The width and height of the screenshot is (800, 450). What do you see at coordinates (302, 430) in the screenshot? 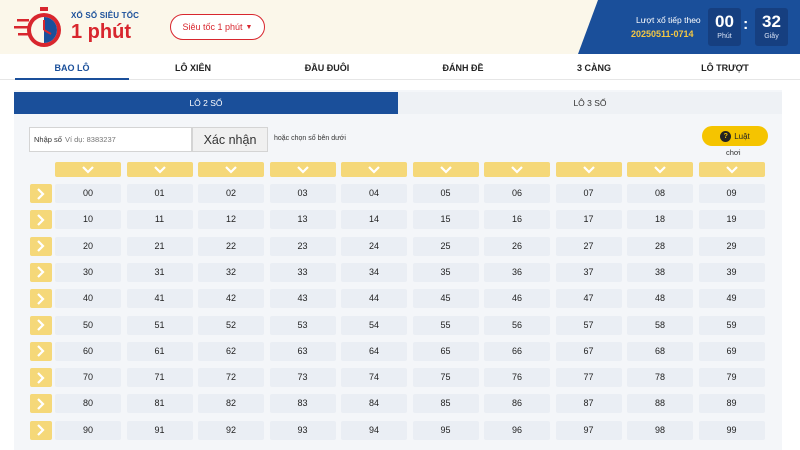
I see `number-cell-93: 93` at bounding box center [302, 430].